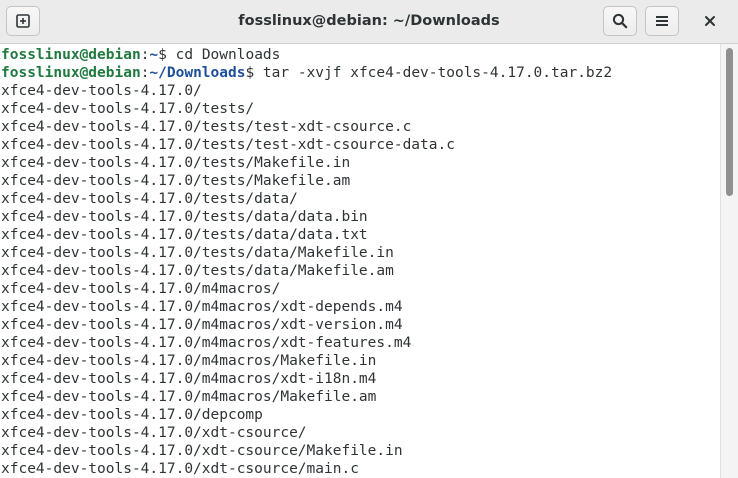 The width and height of the screenshot is (738, 478). Describe the element at coordinates (141, 289) in the screenshot. I see `output-line: xfce4-dev-tools-4.17.0/m4macros/` at that location.